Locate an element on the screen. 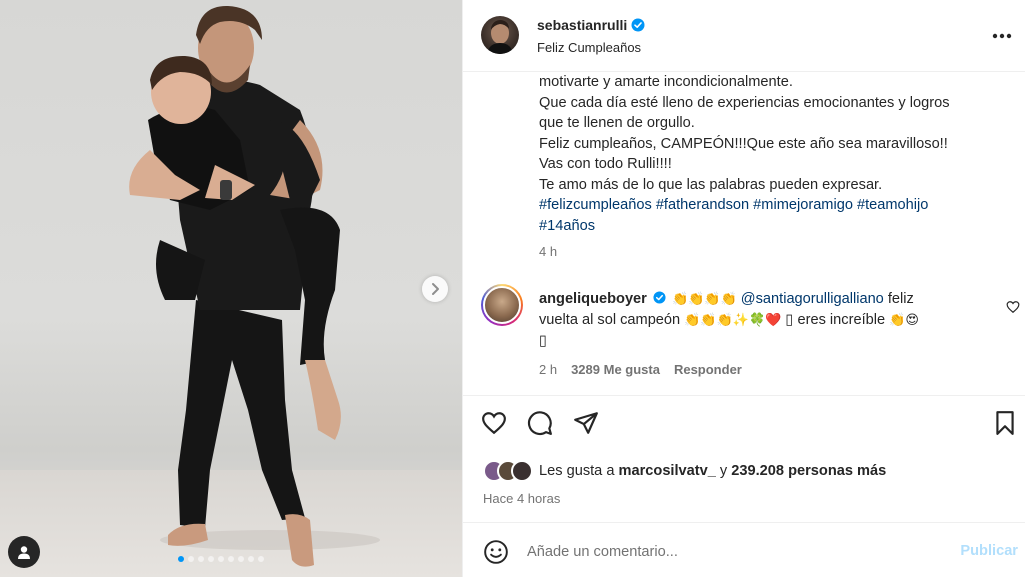 The image size is (1025, 577). action-buttons is located at coordinates (540, 423).